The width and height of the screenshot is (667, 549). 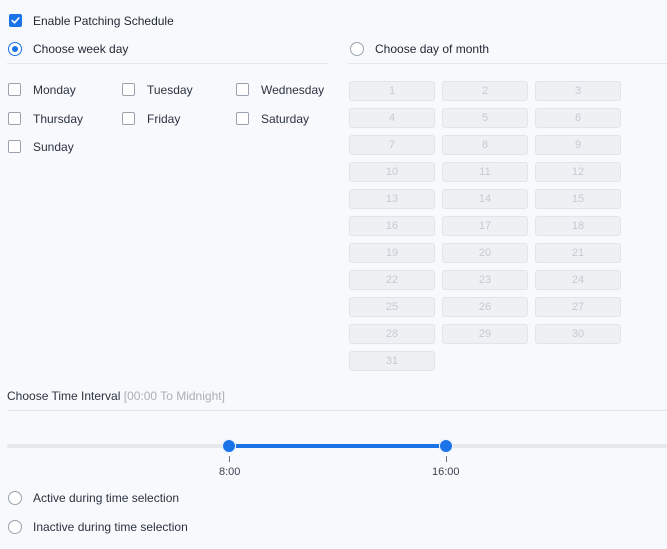 What do you see at coordinates (485, 253) in the screenshot?
I see `month-day-button-20: 20` at bounding box center [485, 253].